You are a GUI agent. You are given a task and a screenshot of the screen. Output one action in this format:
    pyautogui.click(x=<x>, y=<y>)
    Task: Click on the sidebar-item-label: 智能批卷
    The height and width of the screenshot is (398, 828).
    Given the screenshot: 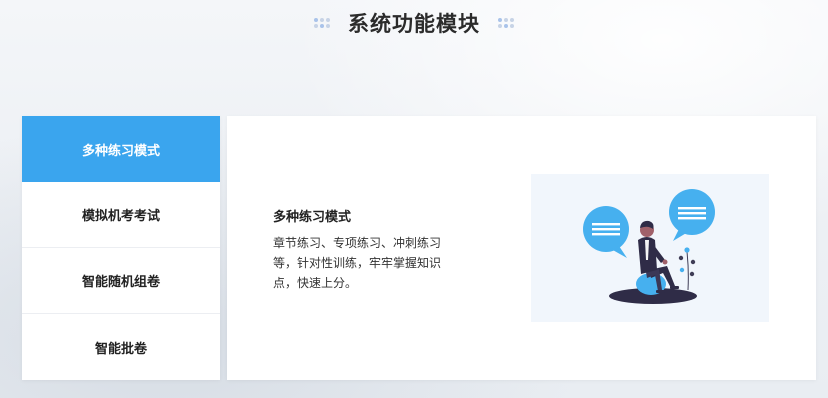 What is the action you would take?
    pyautogui.click(x=120, y=349)
    